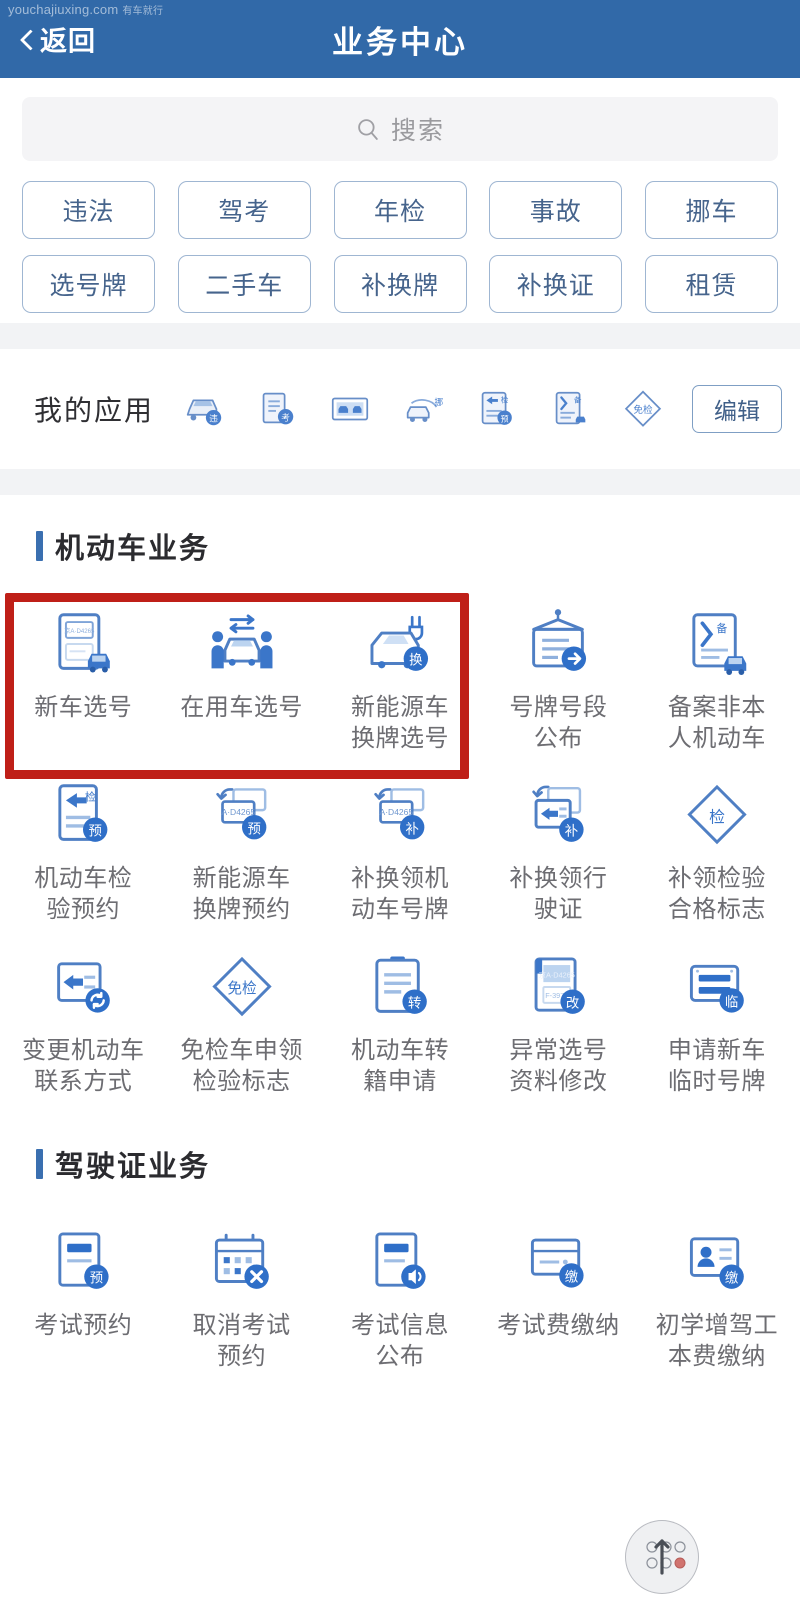  What do you see at coordinates (559, 640) in the screenshot?
I see `plate-number-range-icon` at bounding box center [559, 640].